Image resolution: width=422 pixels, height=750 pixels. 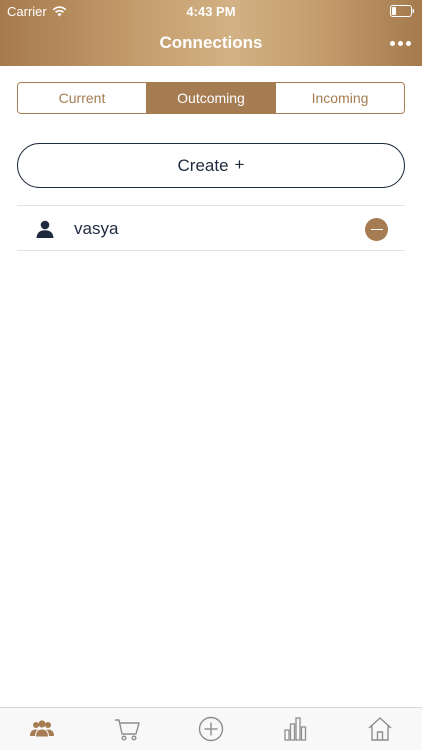 I want to click on segment-outcoming: Outcoming, so click(x=211, y=98).